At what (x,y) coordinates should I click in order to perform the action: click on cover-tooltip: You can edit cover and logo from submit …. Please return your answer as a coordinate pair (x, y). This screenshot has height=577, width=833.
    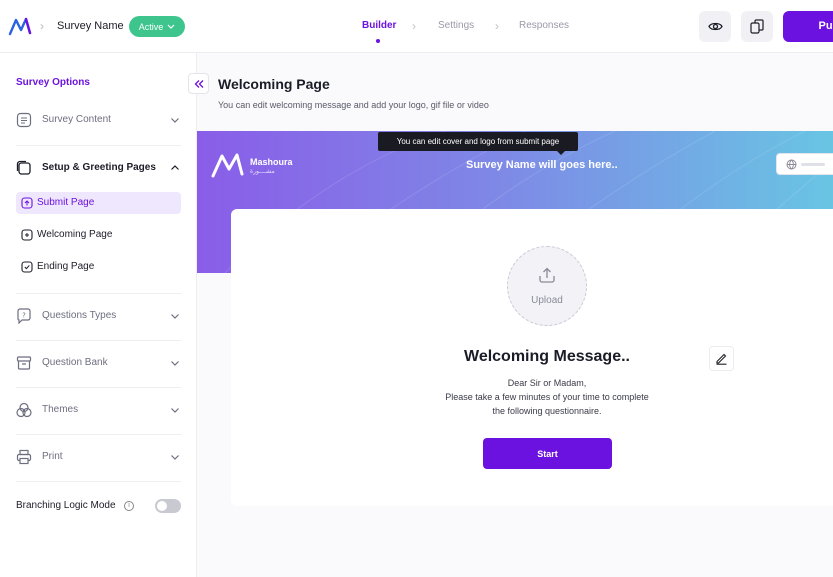
    Looking at the image, I should click on (478, 143).